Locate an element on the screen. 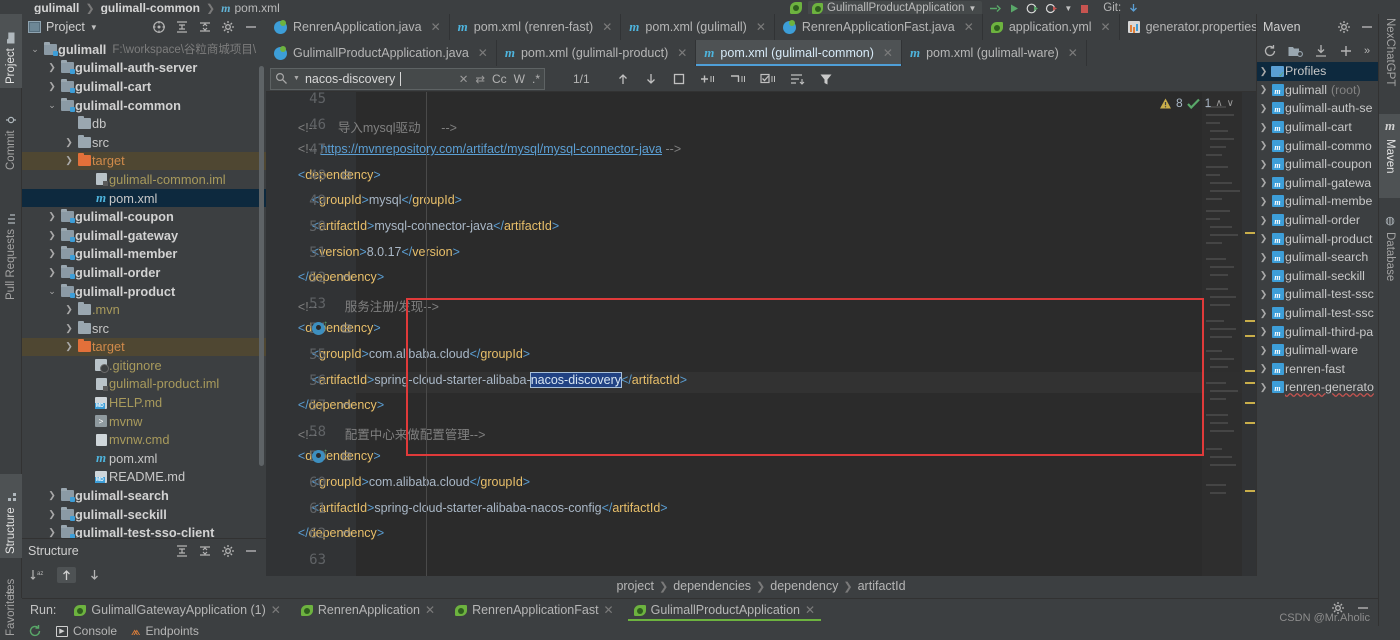  maven-tree-row: ❯ m gulimall-third-pa is located at coordinates (1317, 331).